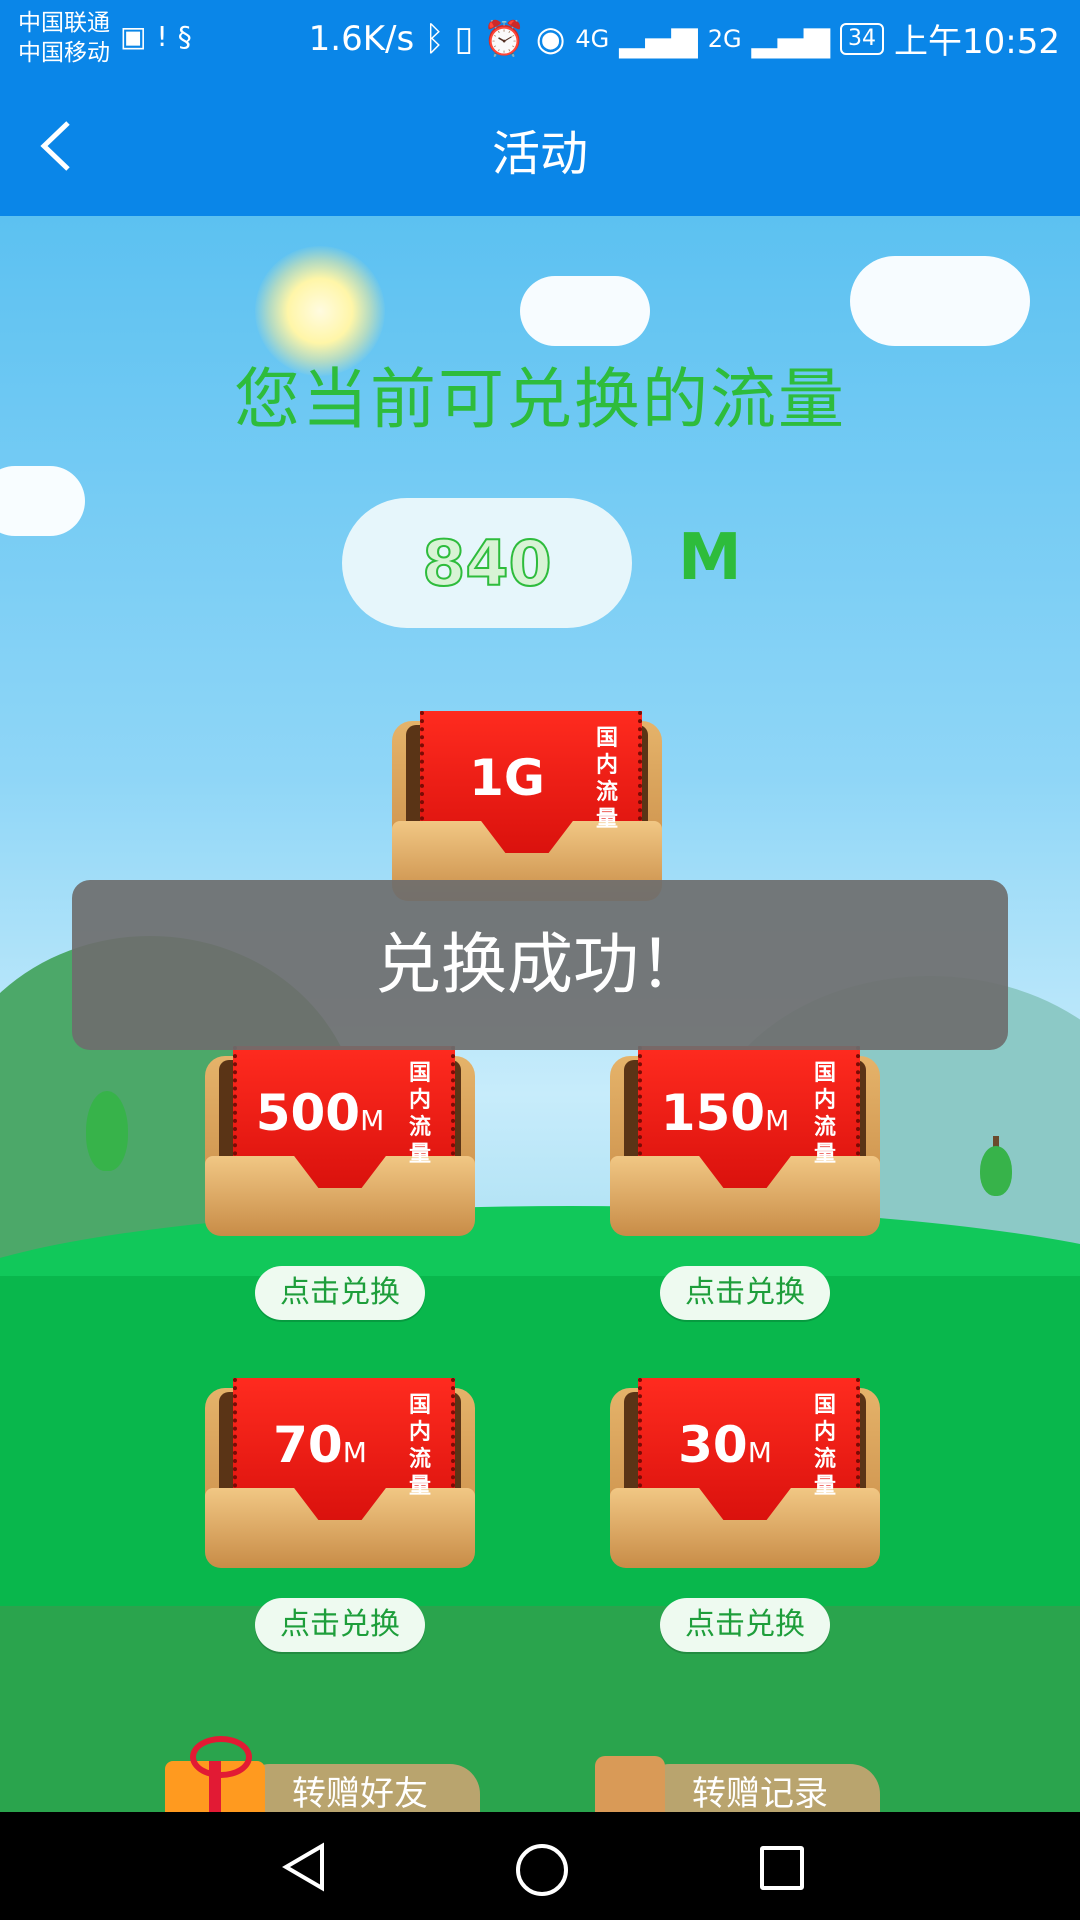 This screenshot has width=1080, height=1920. I want to click on headline: 您当前可兑换的流量, so click(540, 399).